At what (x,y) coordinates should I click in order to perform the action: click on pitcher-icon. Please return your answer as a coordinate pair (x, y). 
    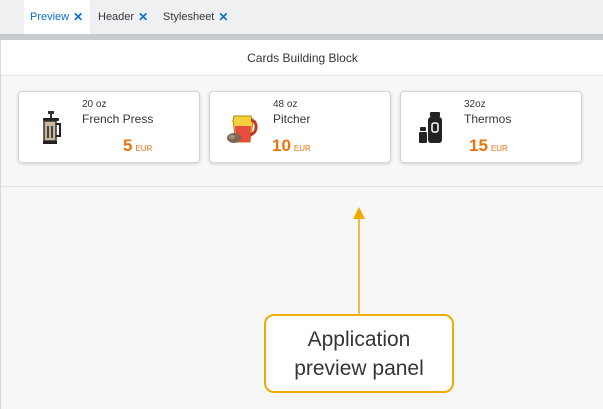
    Looking at the image, I should click on (242, 129).